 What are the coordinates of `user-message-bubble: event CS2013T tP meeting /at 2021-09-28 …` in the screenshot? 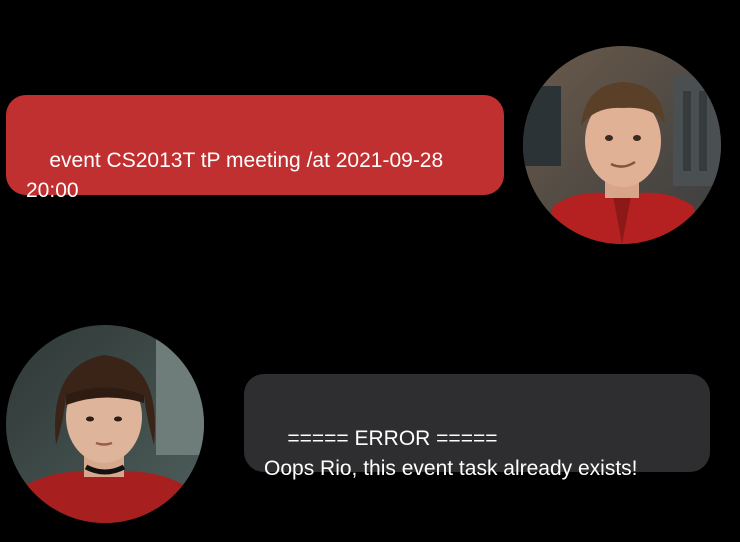 It's located at (255, 148).